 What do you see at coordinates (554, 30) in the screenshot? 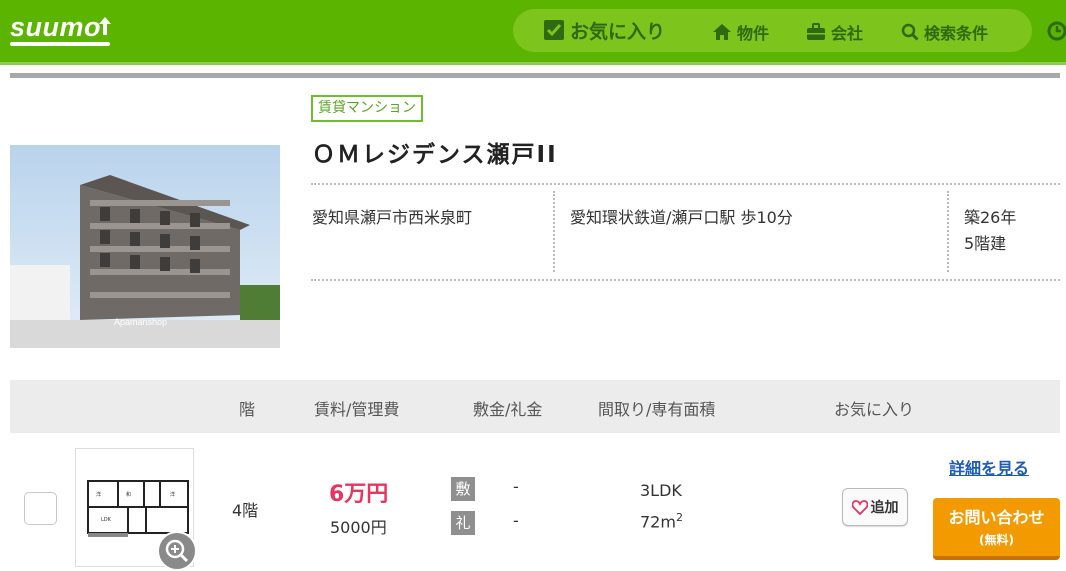
I see `checkbox-icon` at bounding box center [554, 30].